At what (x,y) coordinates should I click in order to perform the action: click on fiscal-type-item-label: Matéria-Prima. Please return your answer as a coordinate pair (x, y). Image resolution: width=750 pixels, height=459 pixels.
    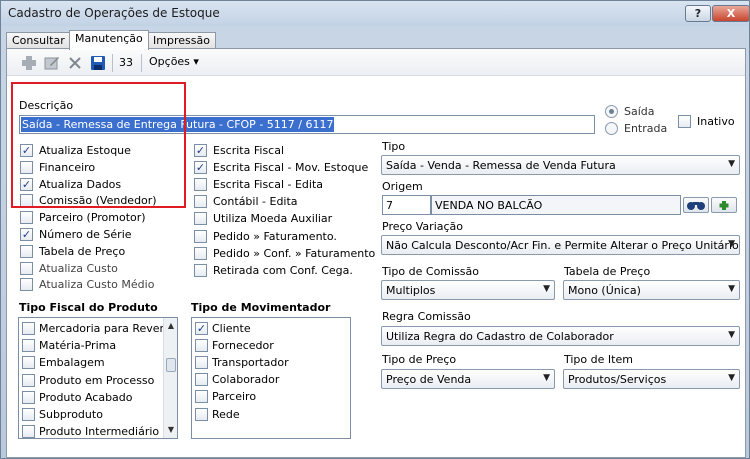
    Looking at the image, I should click on (78, 346).